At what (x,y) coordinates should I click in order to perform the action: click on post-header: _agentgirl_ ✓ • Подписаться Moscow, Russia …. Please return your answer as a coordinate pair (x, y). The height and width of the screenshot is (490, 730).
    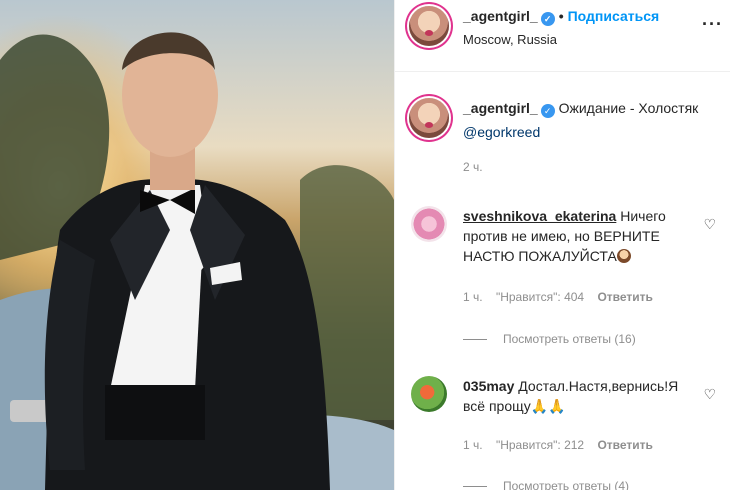
    Looking at the image, I should click on (562, 36).